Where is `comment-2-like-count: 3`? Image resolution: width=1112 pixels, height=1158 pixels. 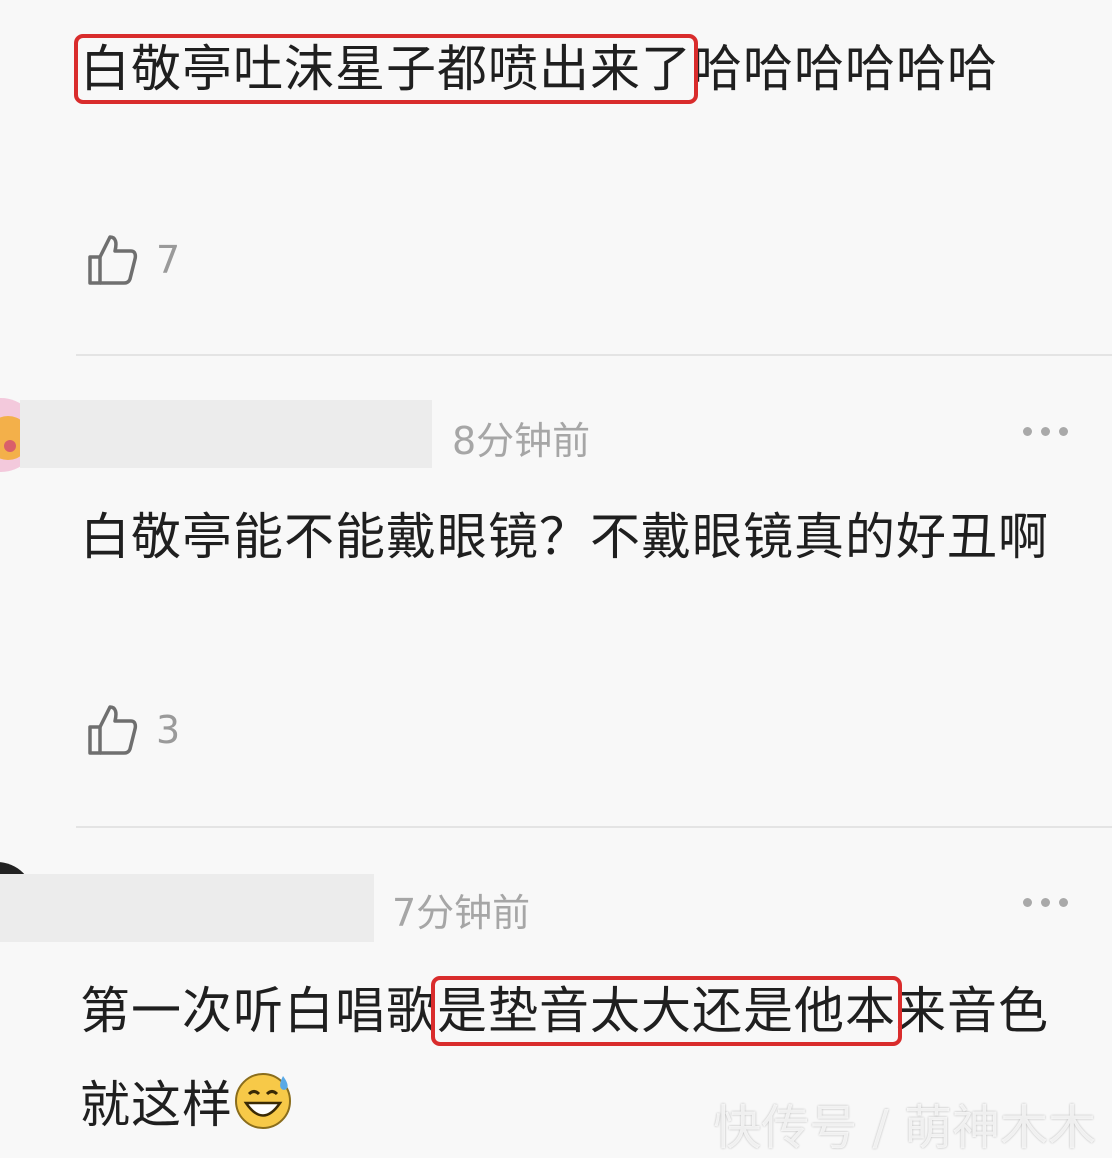
comment-2-like-count: 3 is located at coordinates (168, 730).